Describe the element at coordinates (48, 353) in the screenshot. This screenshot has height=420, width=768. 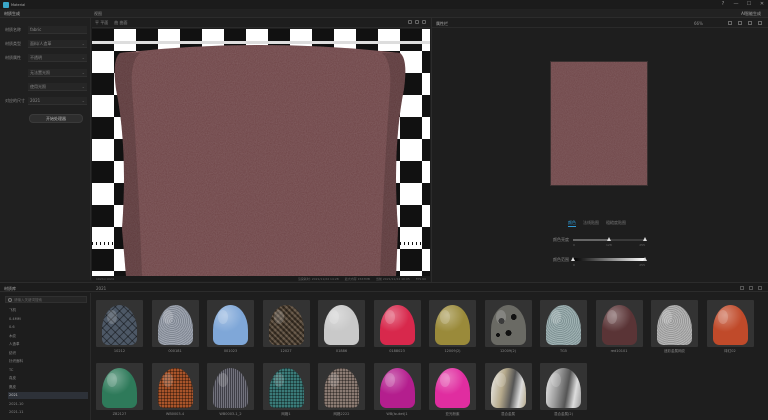
I see `tree-item: 纺织` at that location.